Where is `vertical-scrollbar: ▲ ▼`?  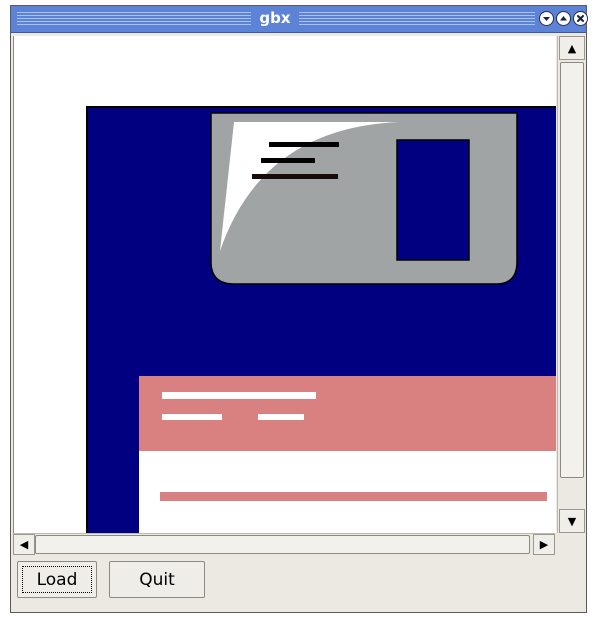 vertical-scrollbar: ▲ ▼ is located at coordinates (571, 284).